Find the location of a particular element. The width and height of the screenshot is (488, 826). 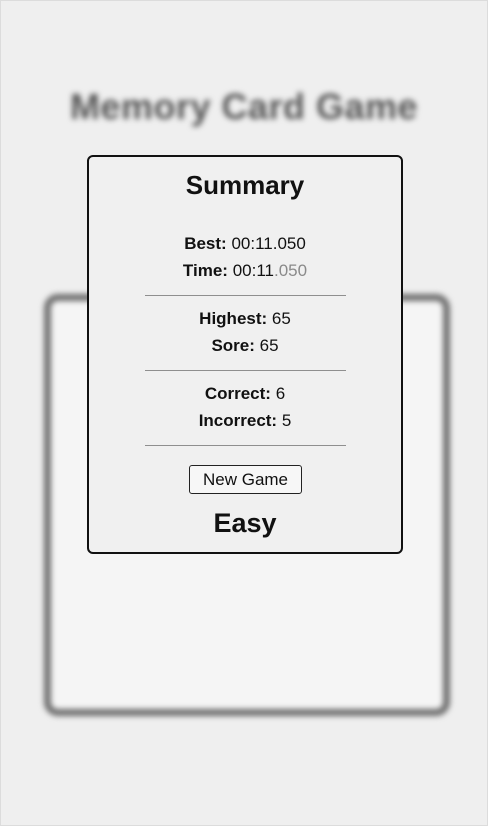

incorrect-label: Incorrect: is located at coordinates (238, 420).